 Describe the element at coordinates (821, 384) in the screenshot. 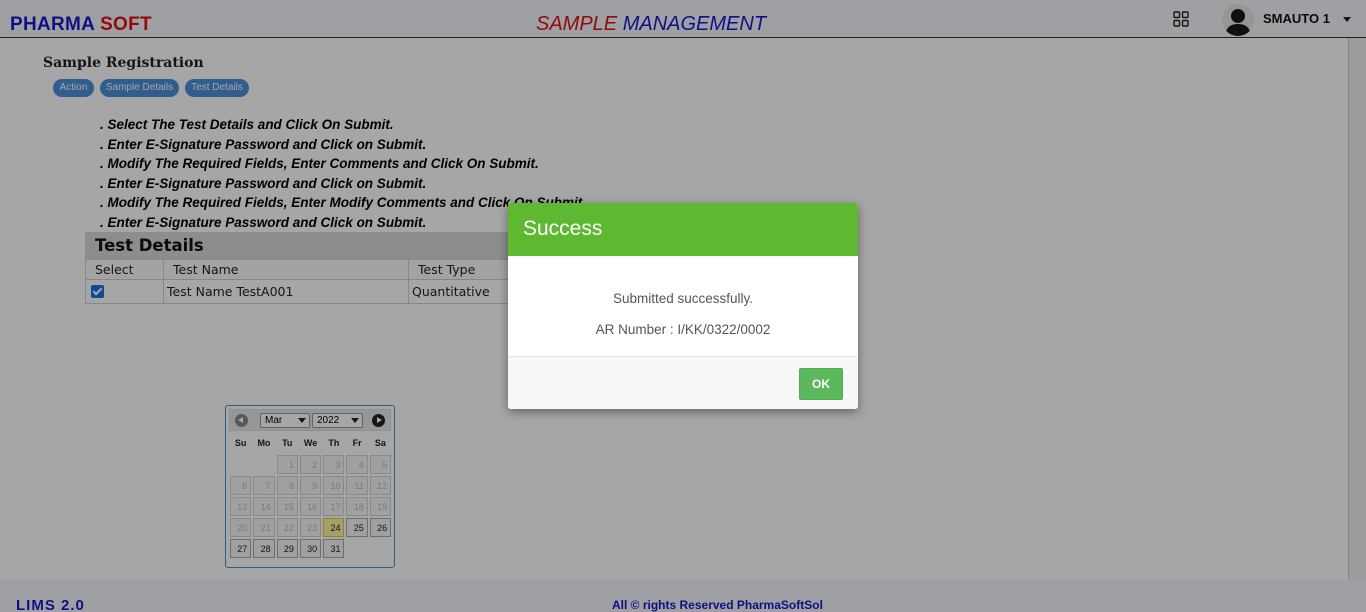

I see `ok-button: OK` at that location.